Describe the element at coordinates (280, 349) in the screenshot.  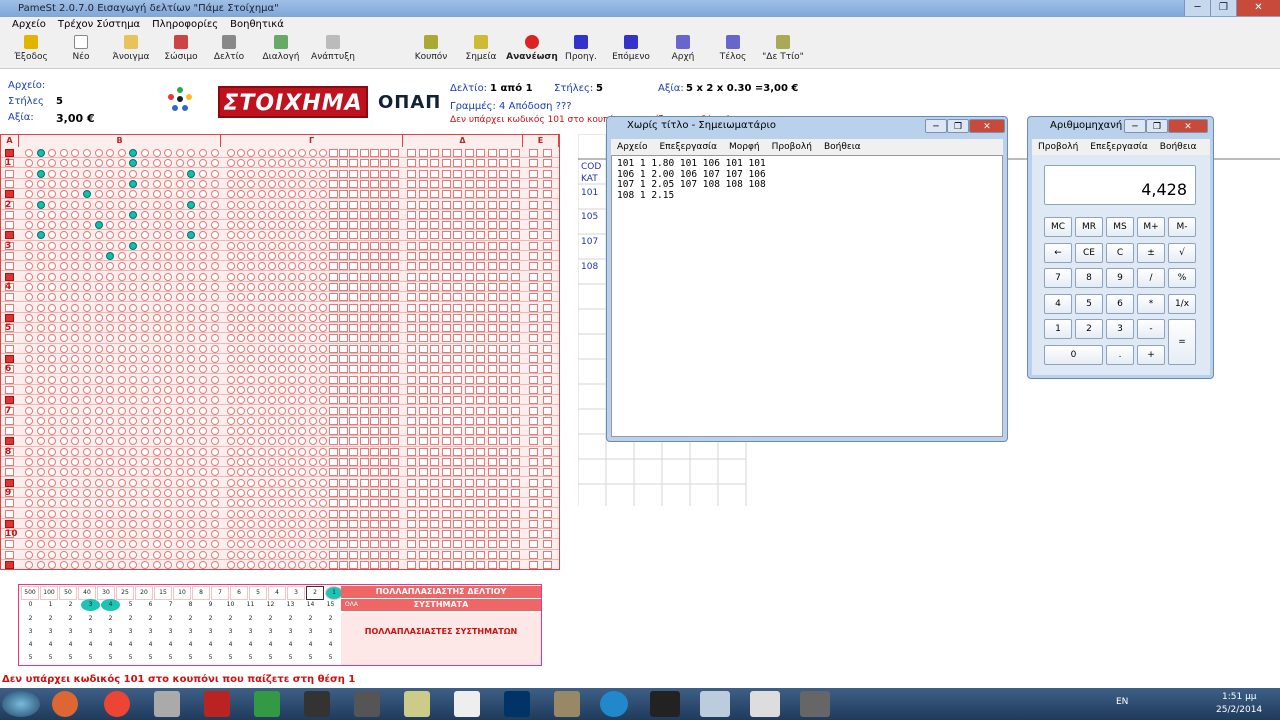
I see `sheet-row` at that location.